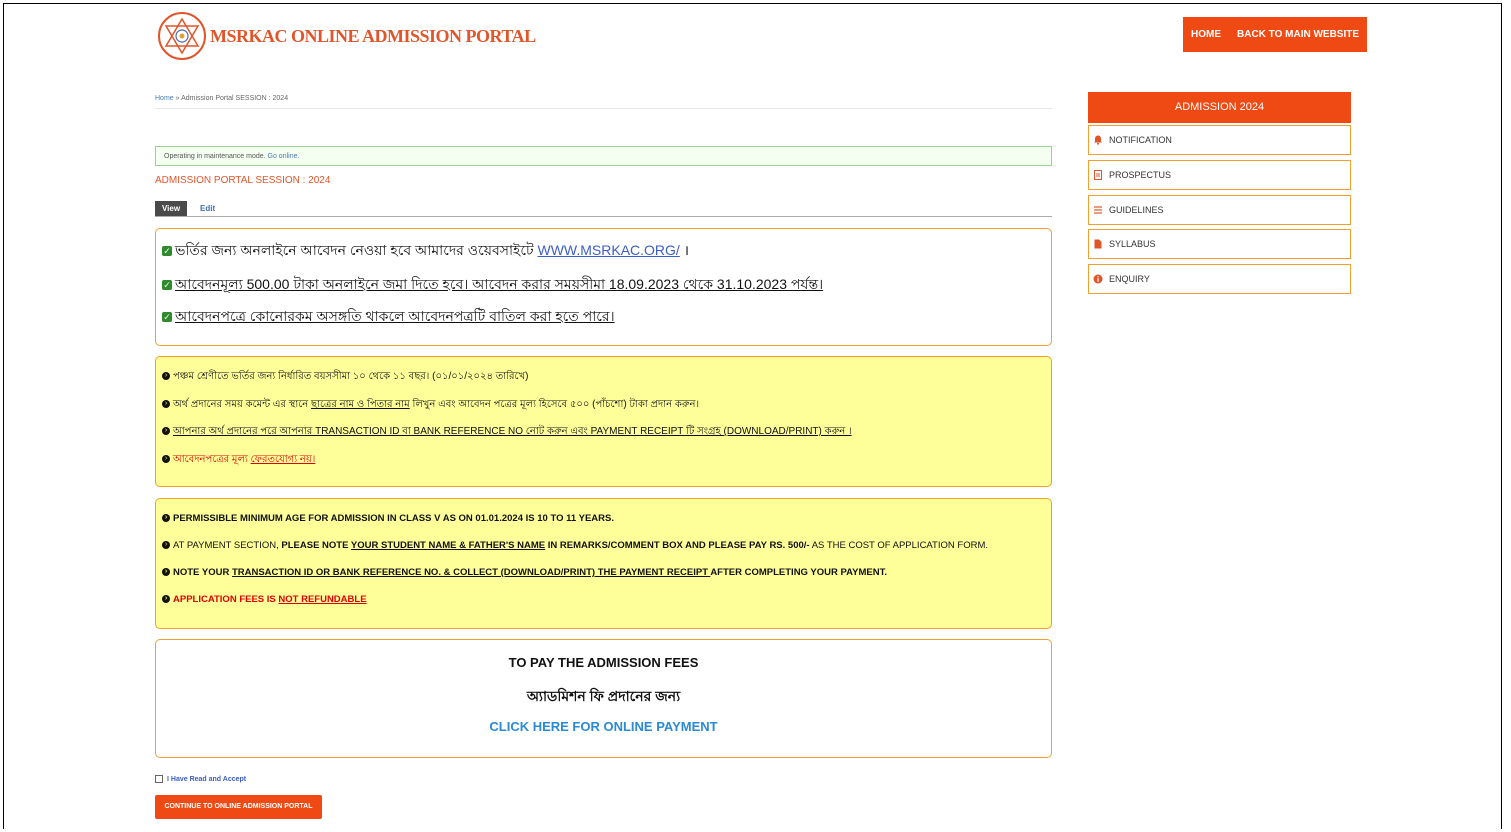 This screenshot has height=832, width=1511. What do you see at coordinates (226, 599) in the screenshot?
I see `rule-text: APPLICATION FEES IS` at bounding box center [226, 599].